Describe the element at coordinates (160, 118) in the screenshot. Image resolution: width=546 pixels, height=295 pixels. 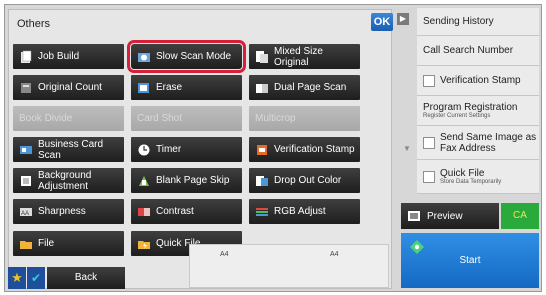
I see `card-shot-label: Card Shot` at that location.